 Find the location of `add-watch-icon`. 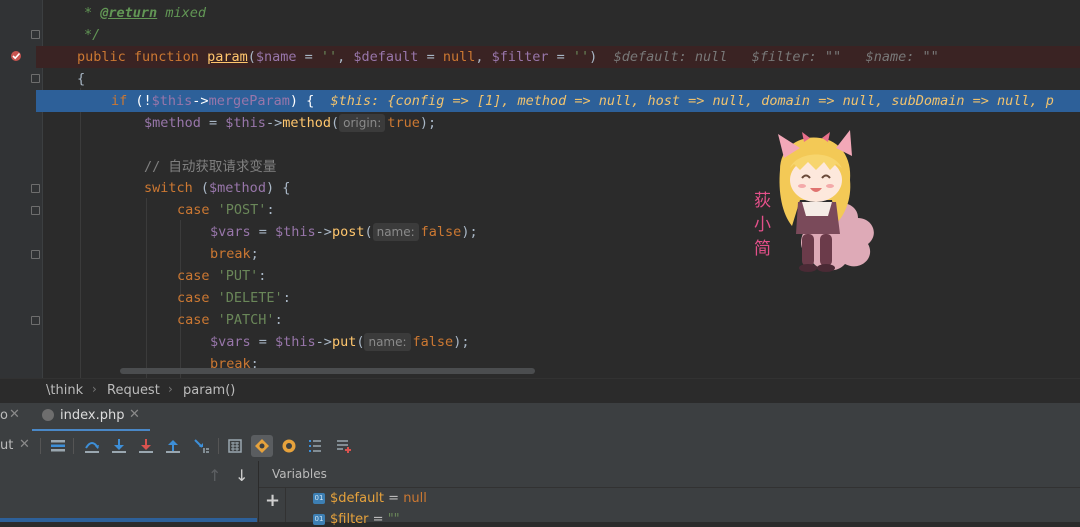

add-watch-icon is located at coordinates (344, 446).